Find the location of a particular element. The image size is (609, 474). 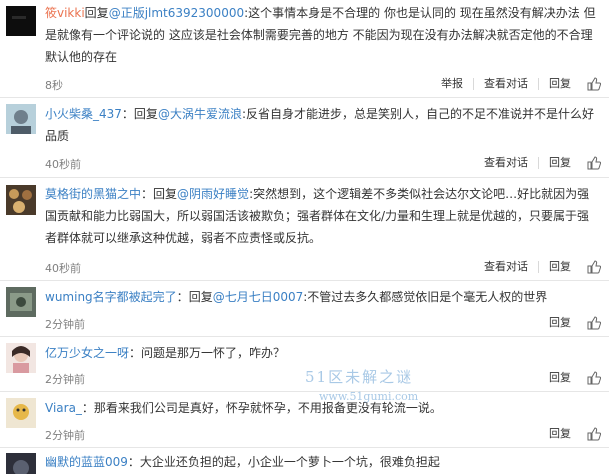

mention-link: @大涡牛爱流浪 is located at coordinates (200, 114).